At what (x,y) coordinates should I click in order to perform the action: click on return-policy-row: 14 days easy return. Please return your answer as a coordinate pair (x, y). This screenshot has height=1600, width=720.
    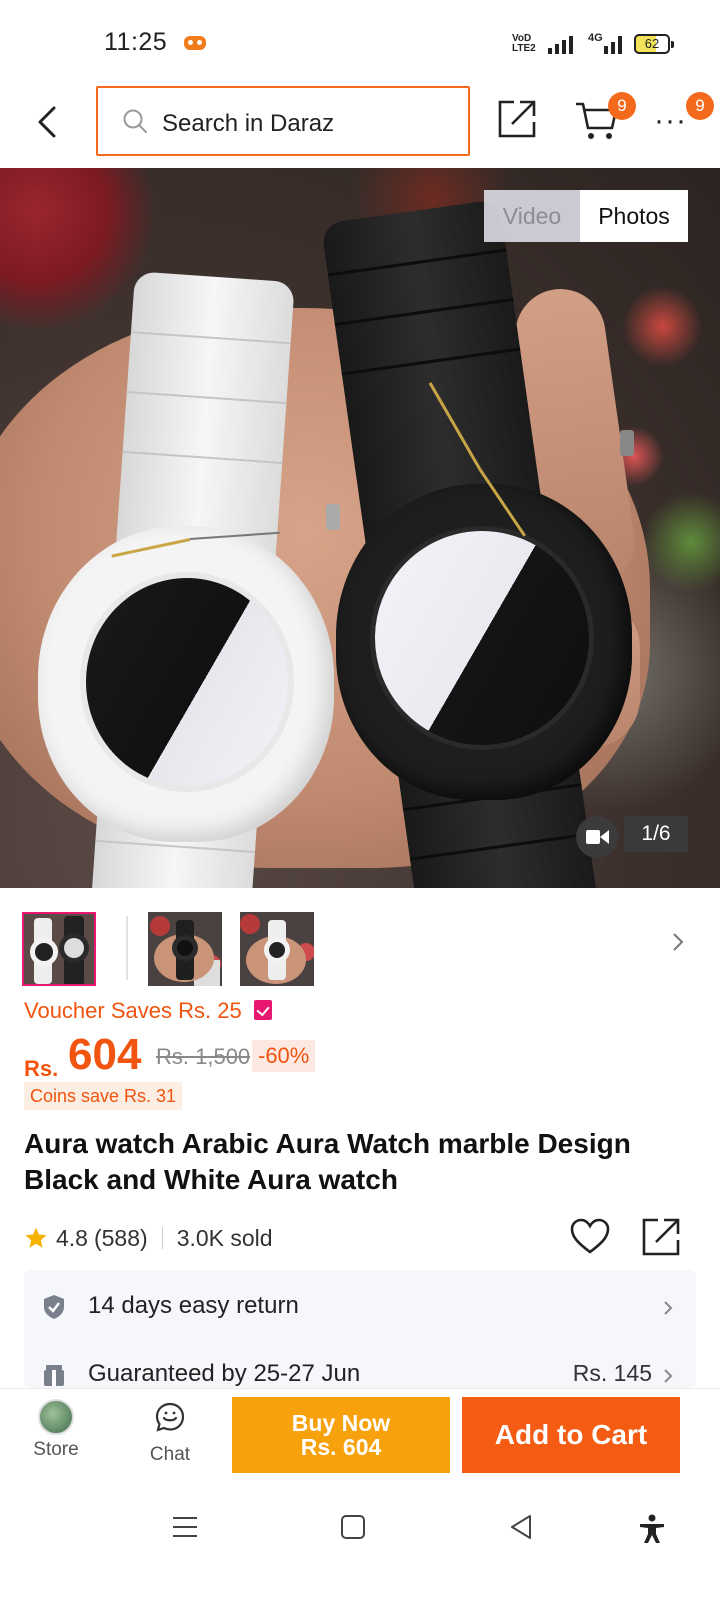
    Looking at the image, I should click on (360, 1305).